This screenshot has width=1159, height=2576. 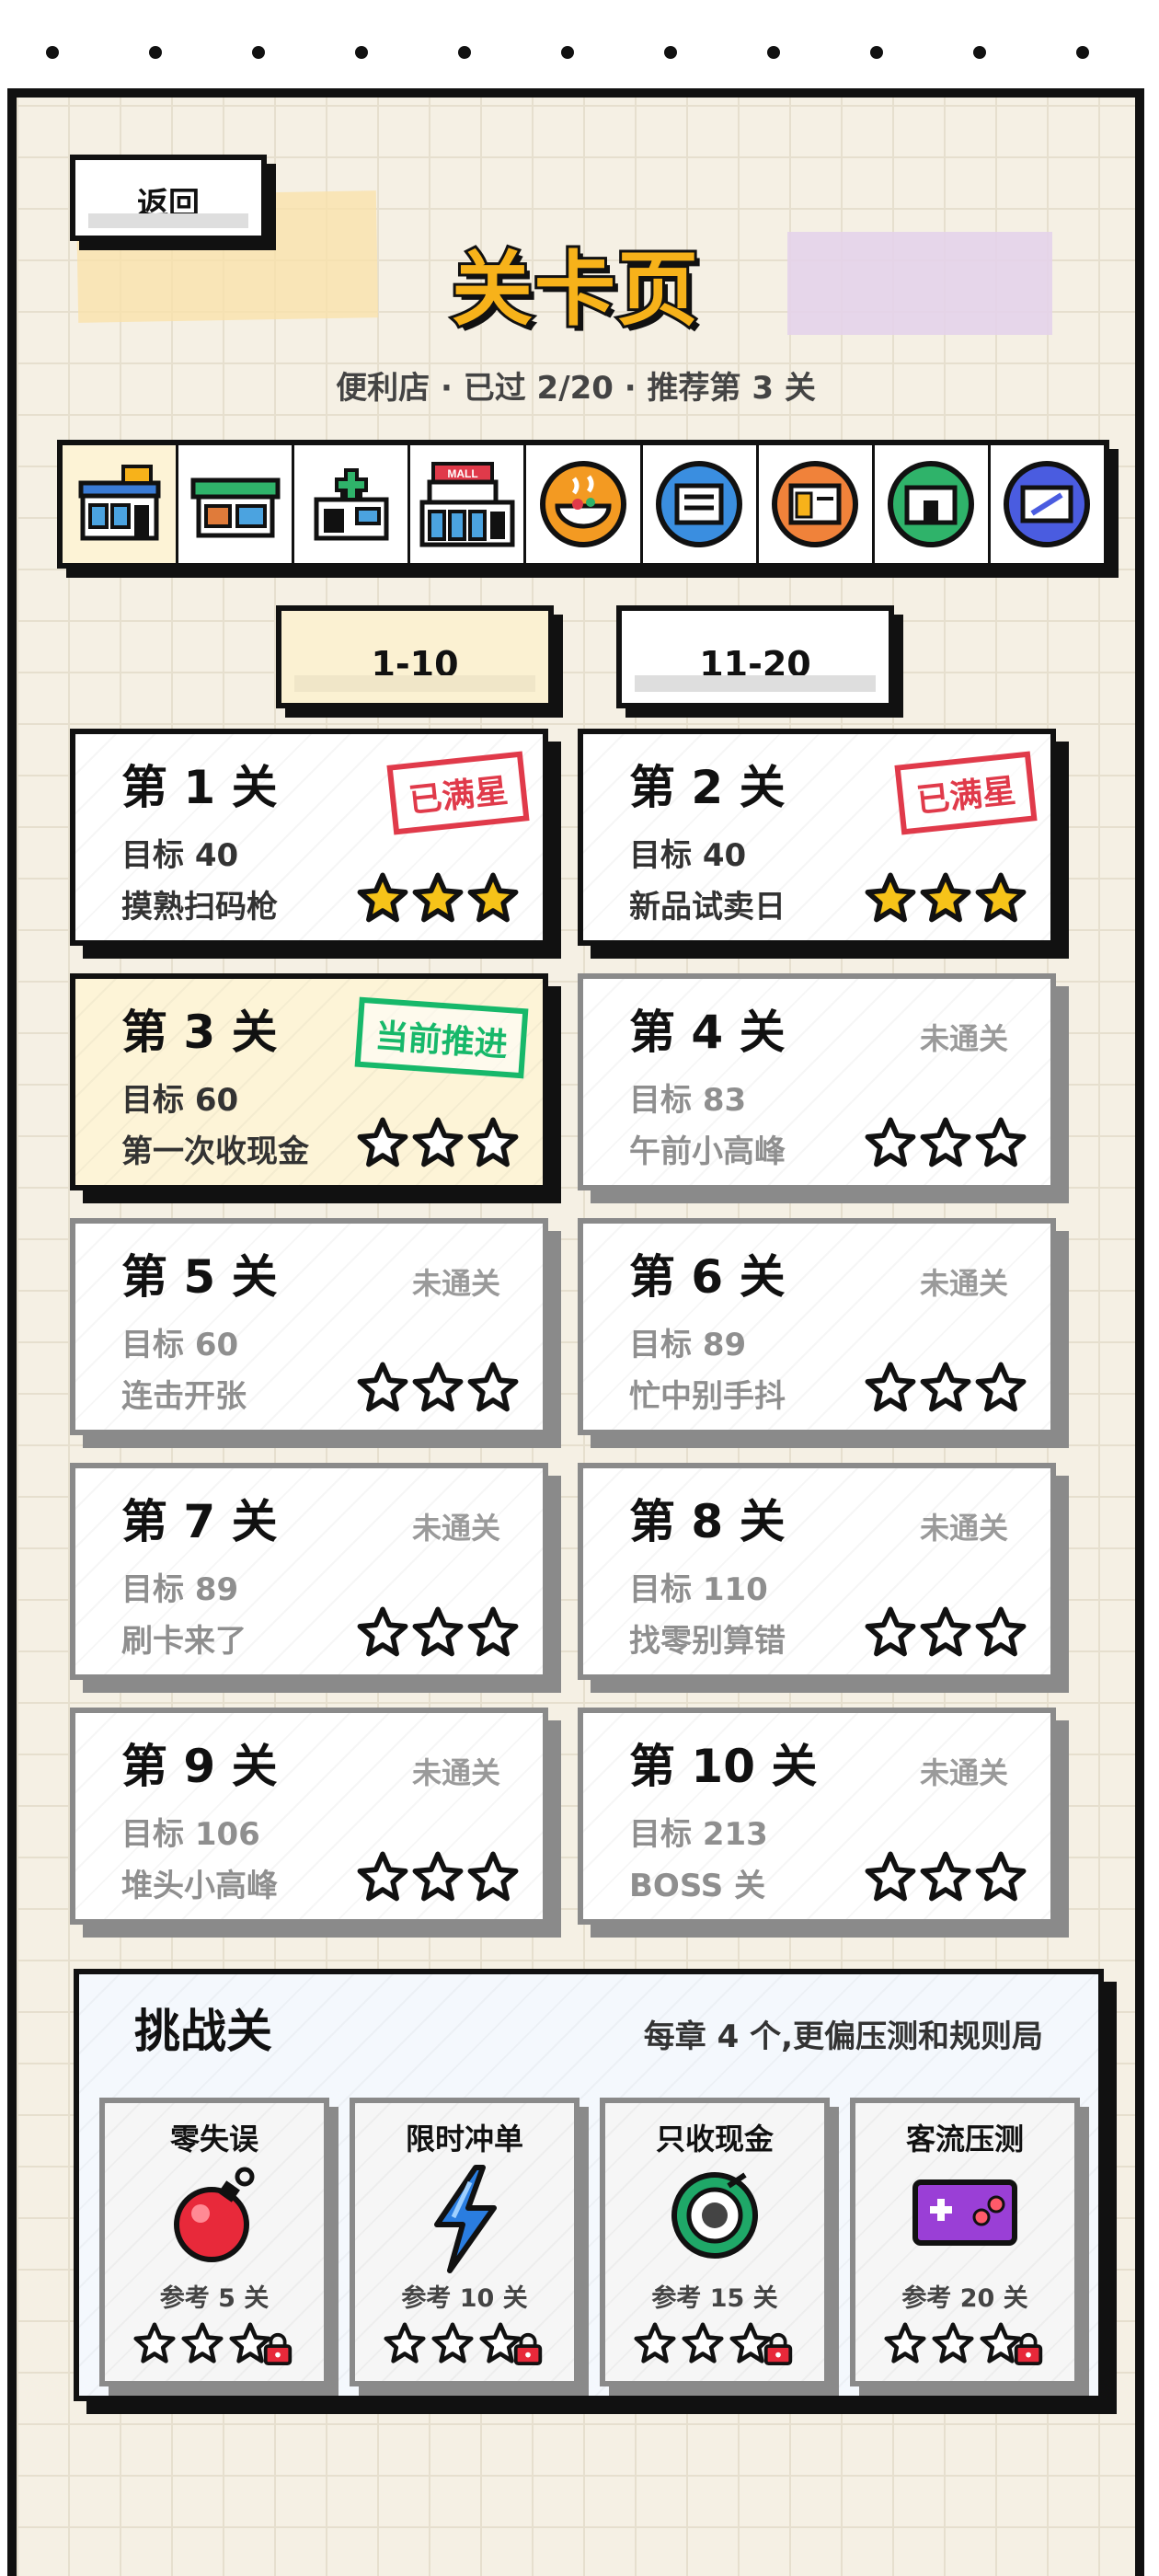 What do you see at coordinates (575, 289) in the screenshot?
I see `page-title: 关卡页` at bounding box center [575, 289].